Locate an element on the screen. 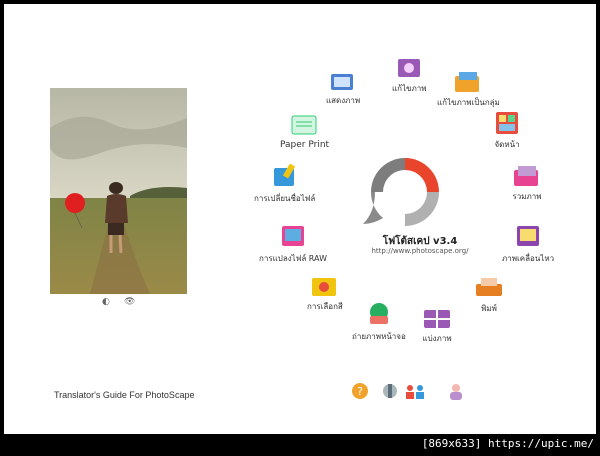 This screenshot has height=456, width=600. menu-splitter: แบ่งภาพ is located at coordinates (437, 325).